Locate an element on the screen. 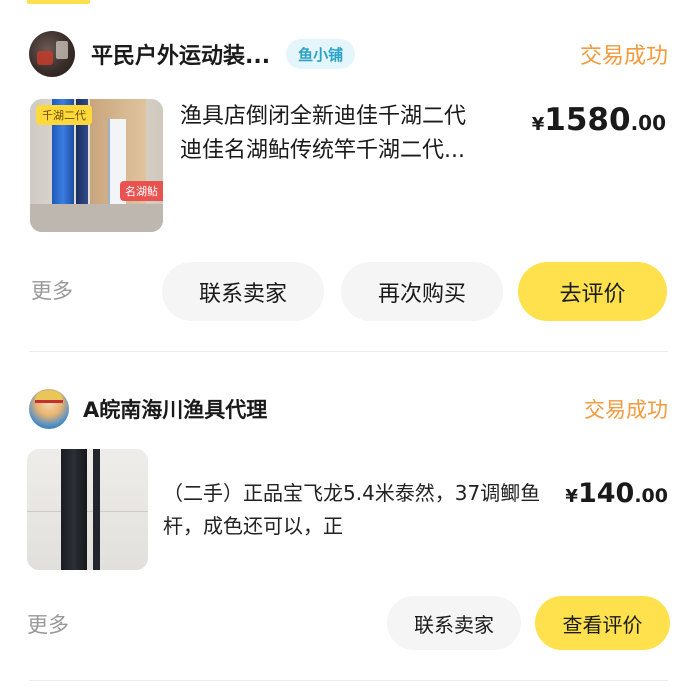  photo-background is located at coordinates (87, 509).